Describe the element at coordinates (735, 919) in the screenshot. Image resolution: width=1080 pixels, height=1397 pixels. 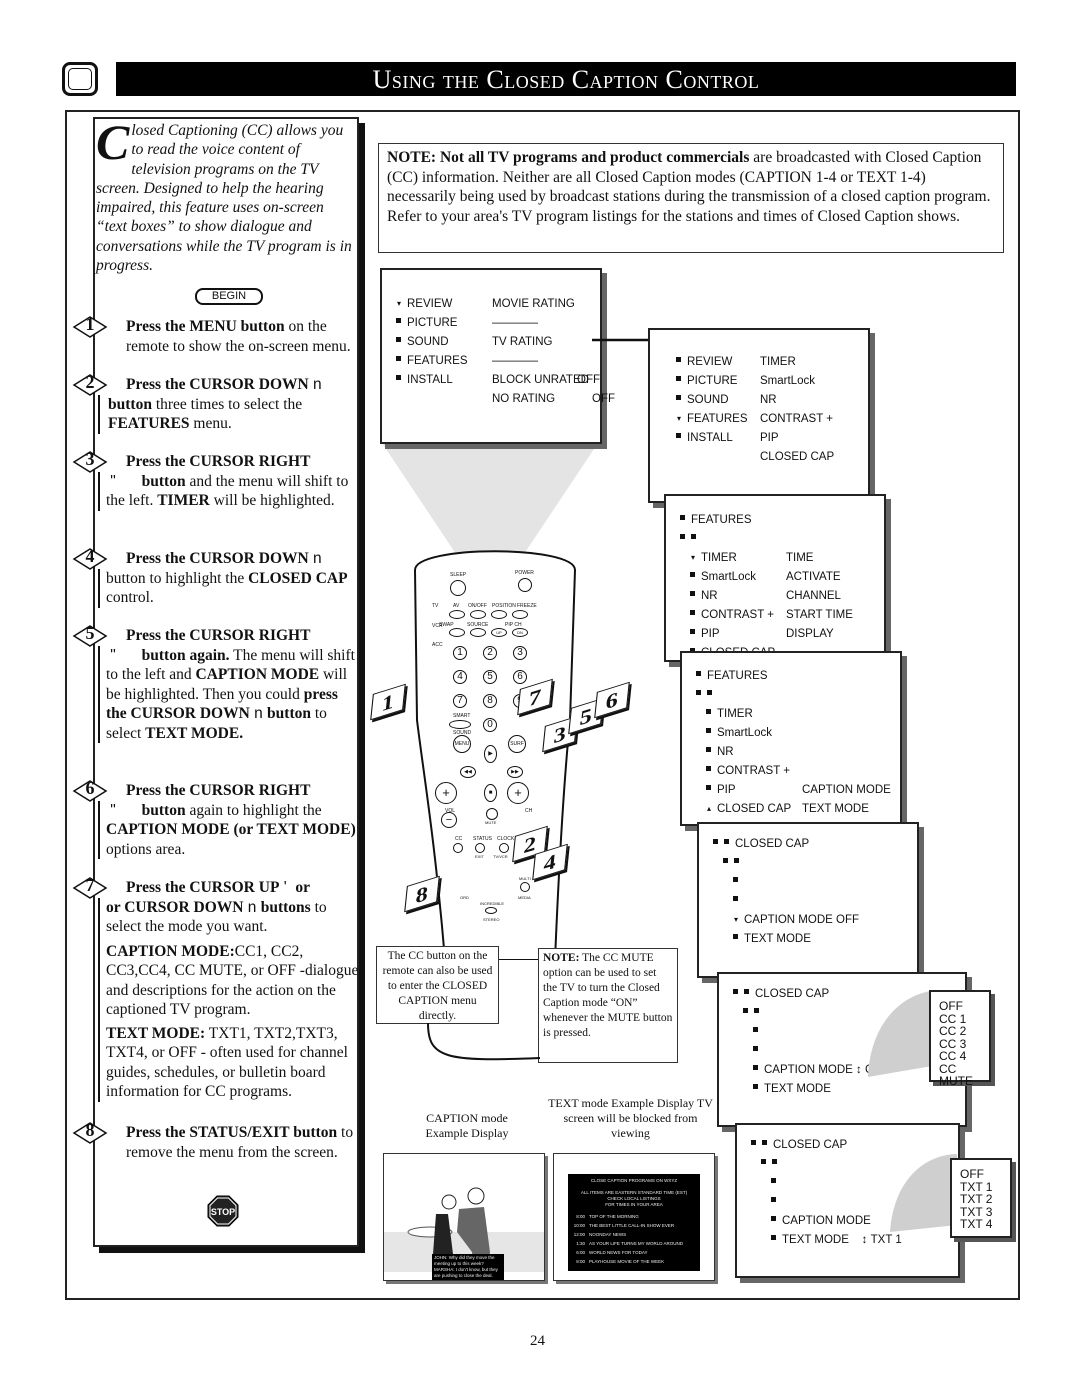
I see `cursor-arrow-icon: ▾` at that location.